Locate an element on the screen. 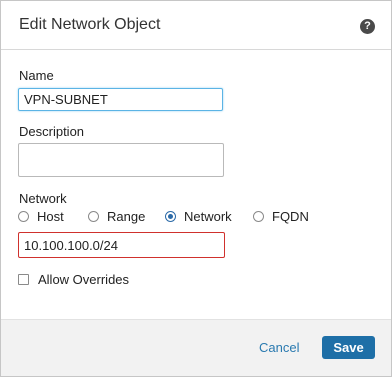 Image resolution: width=392 pixels, height=377 pixels. radio-range: Range is located at coordinates (116, 216).